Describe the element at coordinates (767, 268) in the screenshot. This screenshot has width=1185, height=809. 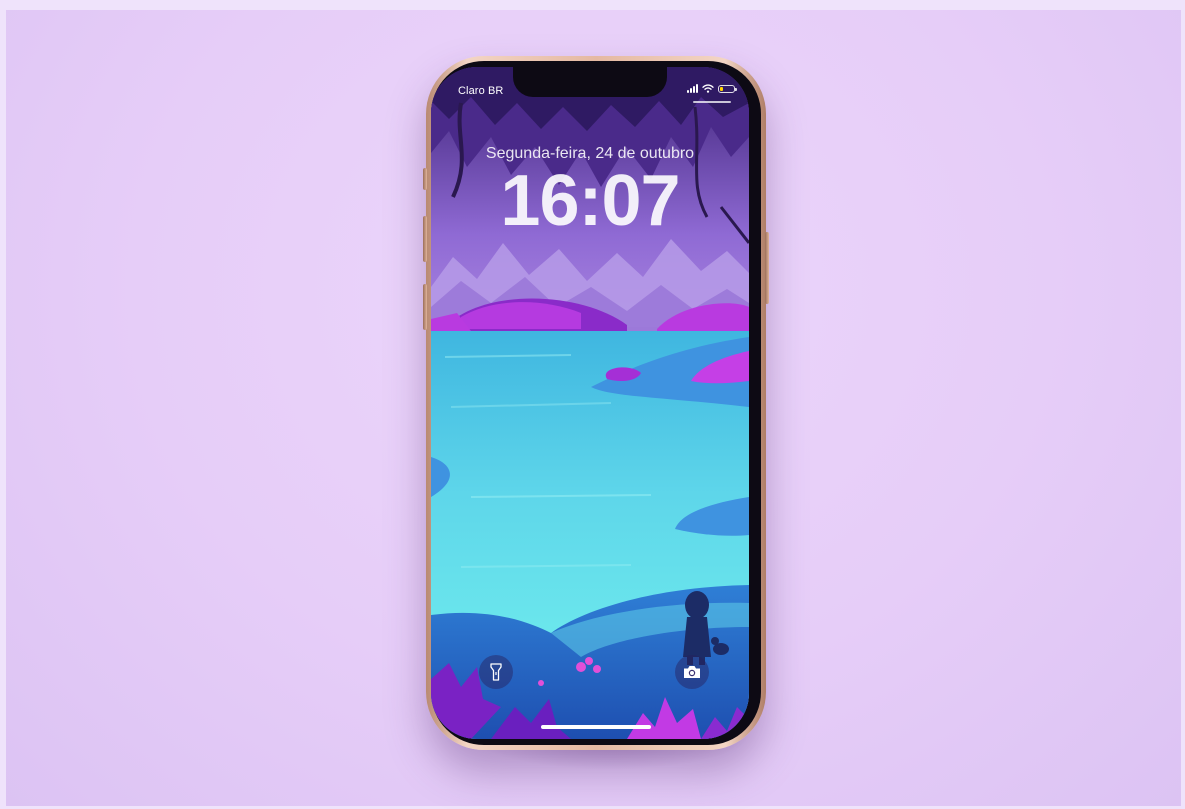
I see `power-button` at that location.